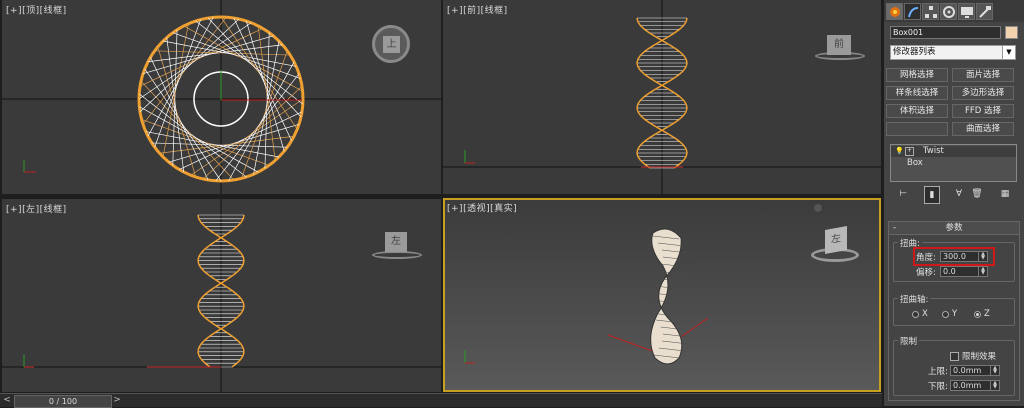 This screenshot has height=408, width=1024. What do you see at coordinates (7, 400) in the screenshot?
I see `timeline-prev-button: <` at bounding box center [7, 400].